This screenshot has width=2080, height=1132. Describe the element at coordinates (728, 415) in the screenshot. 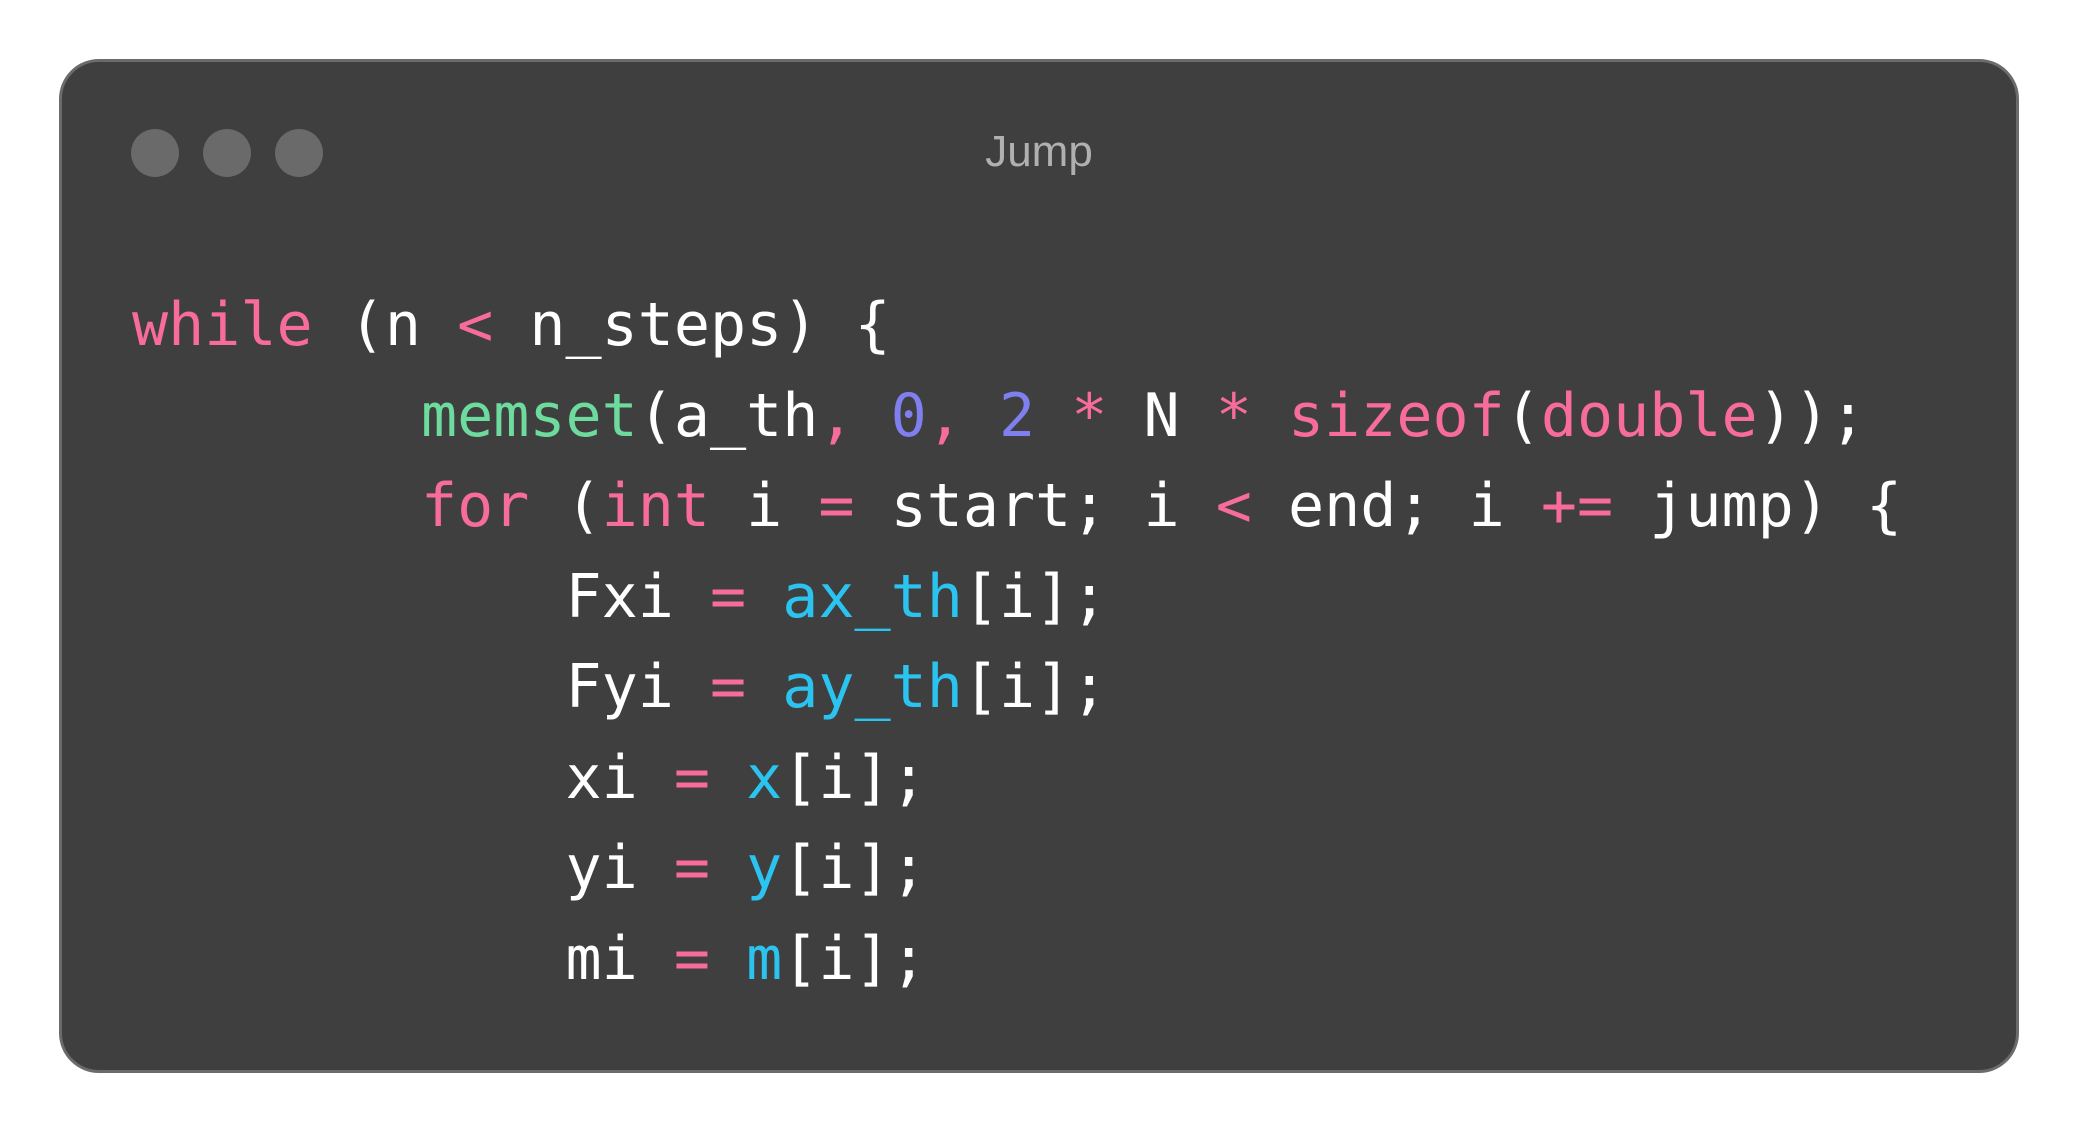

I see `code-token-plain: (a_th` at that location.